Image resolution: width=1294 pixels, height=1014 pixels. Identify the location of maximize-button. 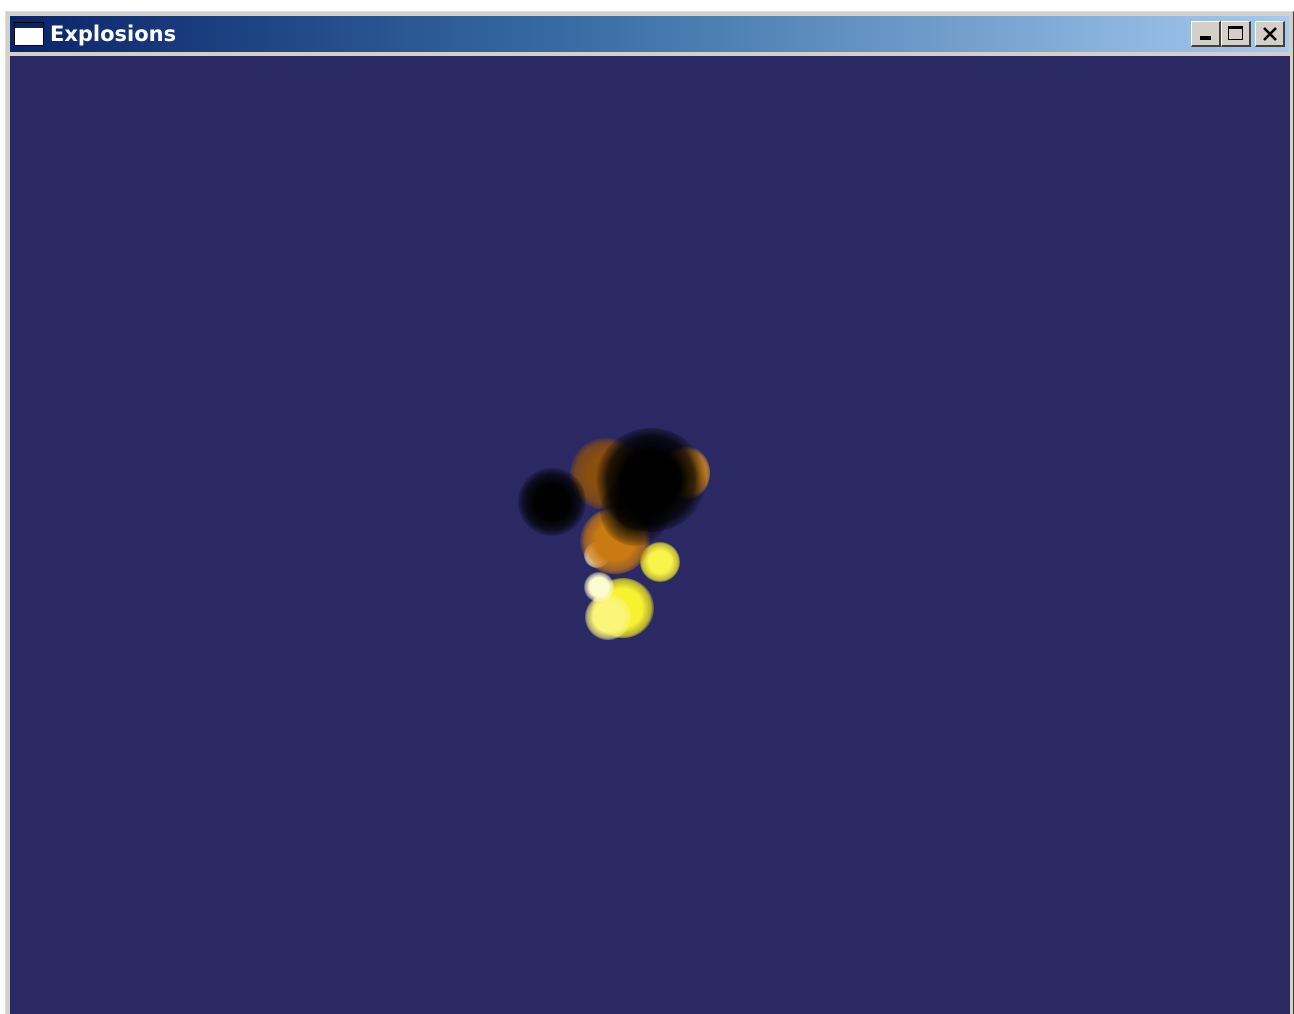
(1236, 34).